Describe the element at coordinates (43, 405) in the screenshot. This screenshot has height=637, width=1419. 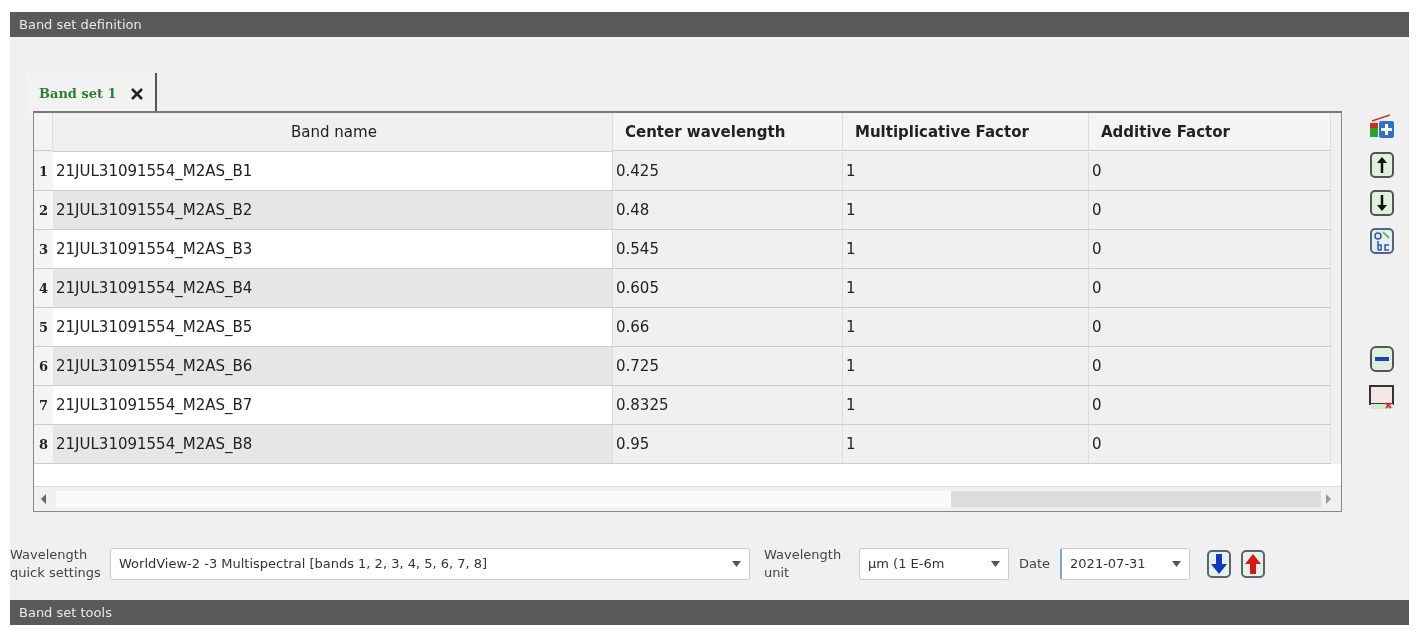
I see `row-number: 7` at that location.